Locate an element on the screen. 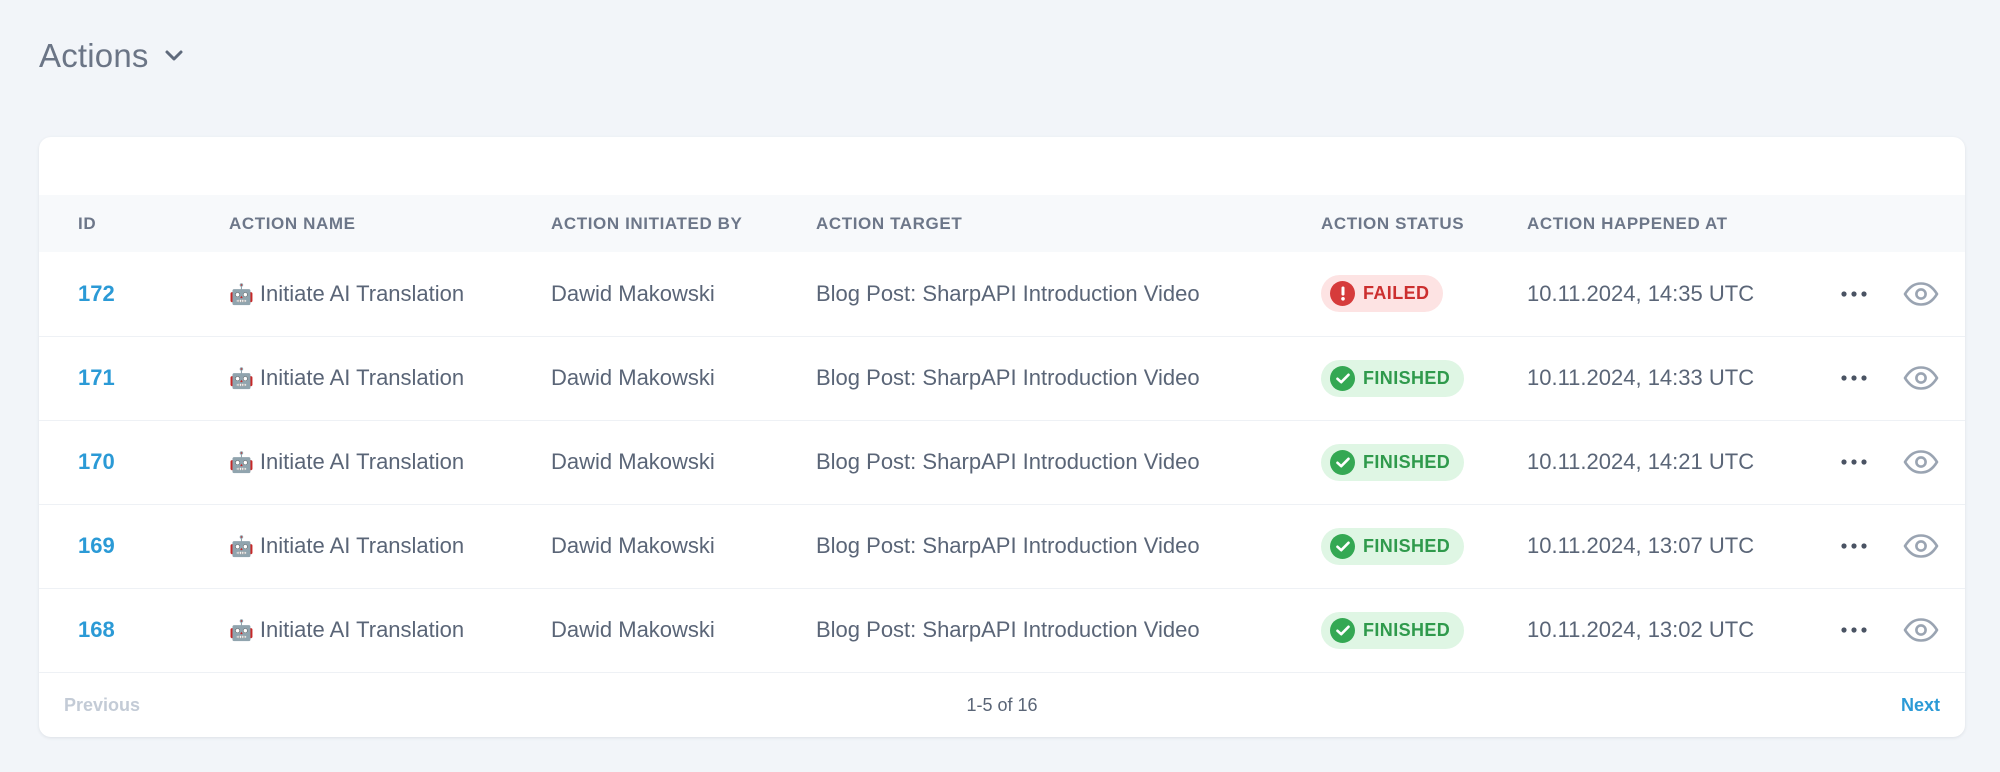  action-happened-at: 10.11.2024, 14:21 UTC is located at coordinates (1641, 461).